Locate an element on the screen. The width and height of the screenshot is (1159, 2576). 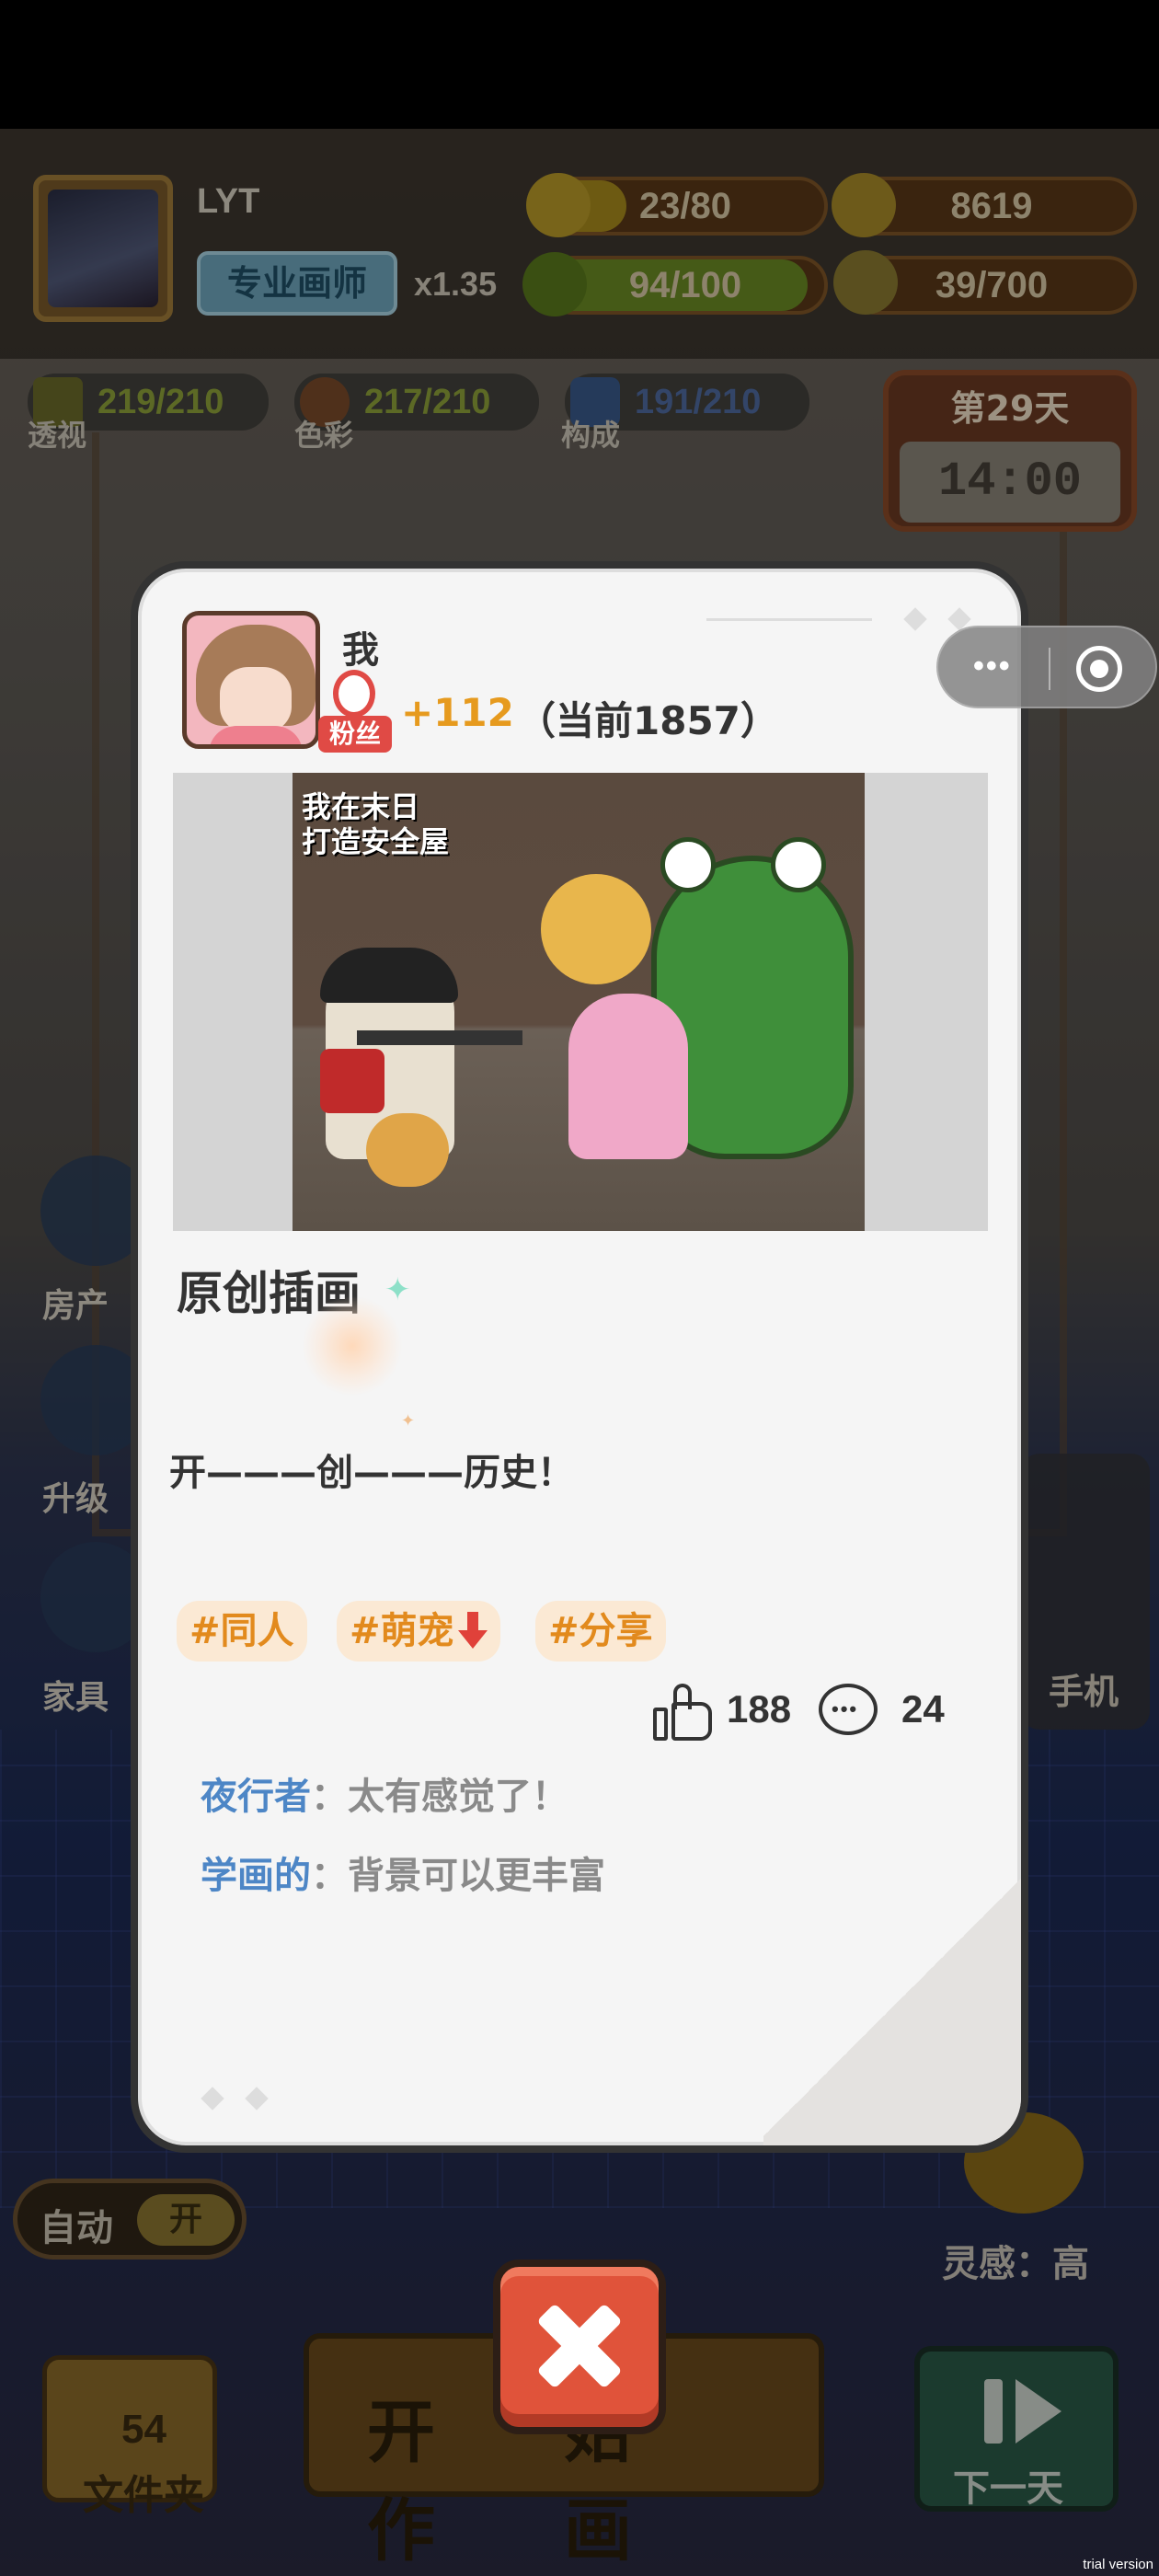
comment-author: 夜行者 is located at coordinates (256, 1797).